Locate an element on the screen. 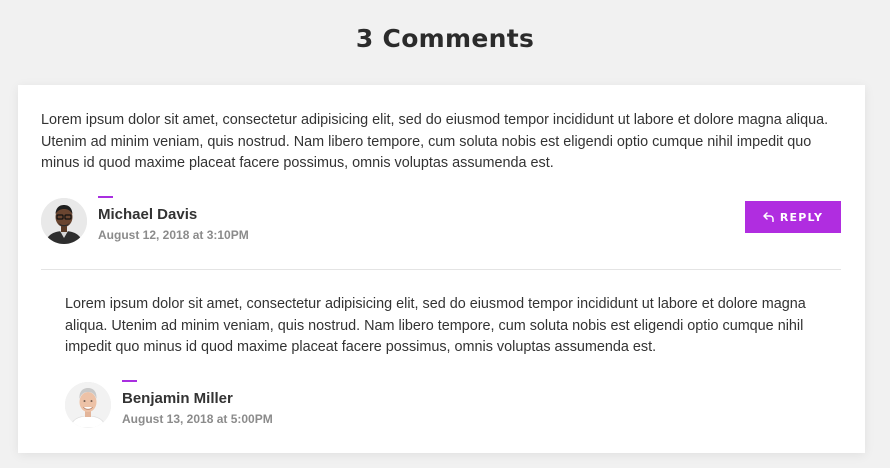 The image size is (890, 468). author-name: Michael Davis is located at coordinates (148, 214).